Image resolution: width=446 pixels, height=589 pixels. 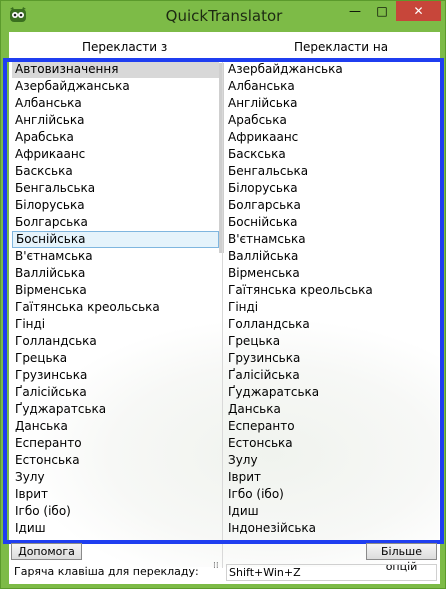 I want to click on to_list-item: Азербайджанська, so click(x=331, y=69).